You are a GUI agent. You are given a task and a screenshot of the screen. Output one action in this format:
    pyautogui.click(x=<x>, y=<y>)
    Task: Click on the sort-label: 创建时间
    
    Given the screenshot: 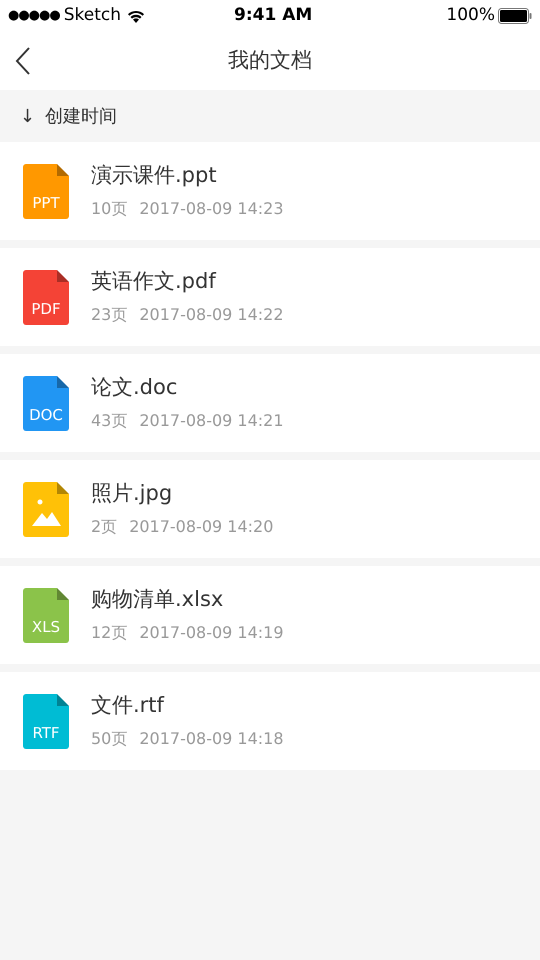 What is the action you would take?
    pyautogui.click(x=81, y=116)
    